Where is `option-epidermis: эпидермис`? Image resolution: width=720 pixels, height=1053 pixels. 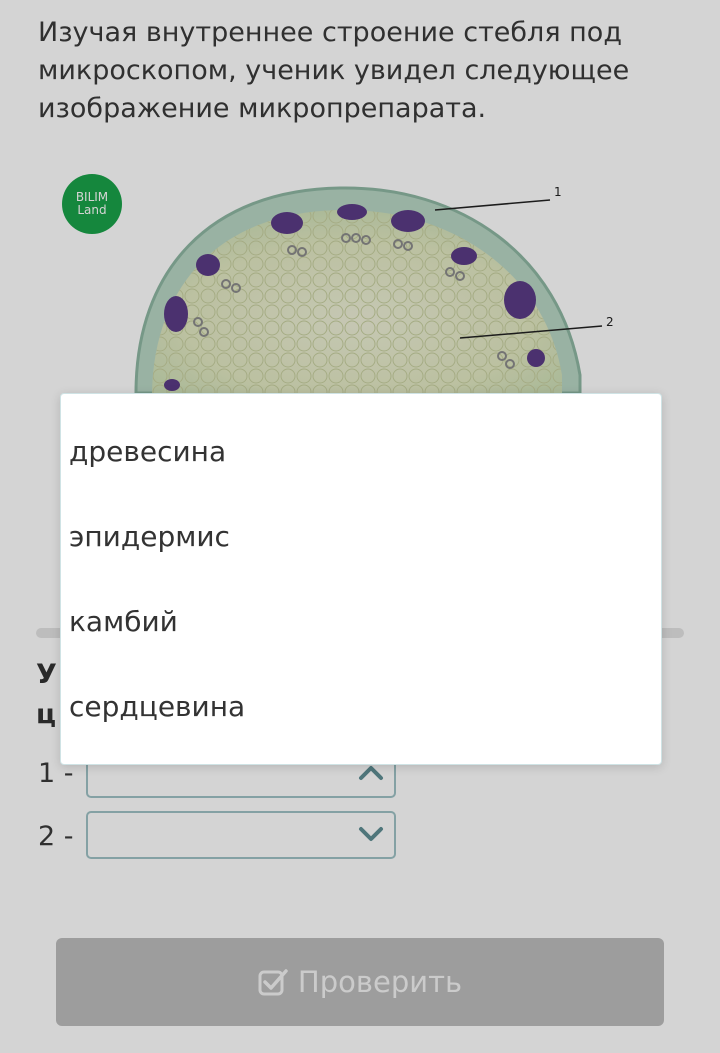 option-epidermis: эпидермис is located at coordinates (149, 537).